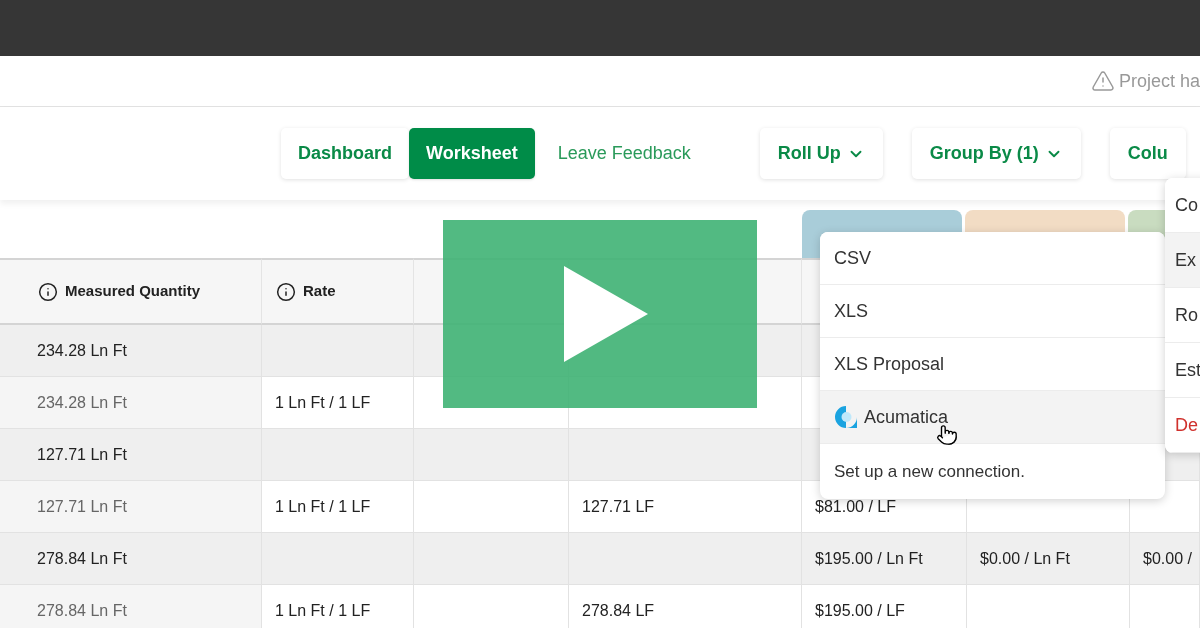 This screenshot has height=628, width=1200. I want to click on menu-hint: Set up a new connection., so click(929, 471).